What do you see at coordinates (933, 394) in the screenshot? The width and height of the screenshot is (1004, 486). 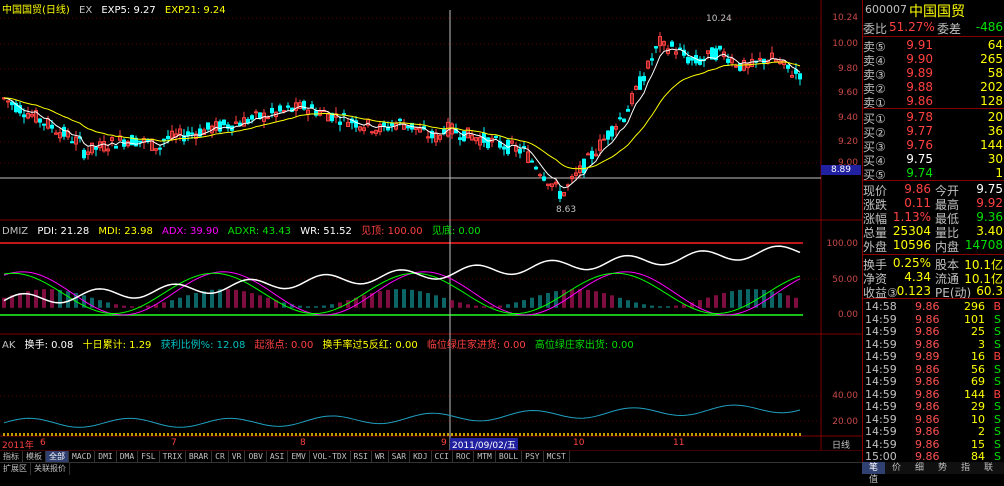 I see `tick-row: 14:59 9.86 144 B` at bounding box center [933, 394].